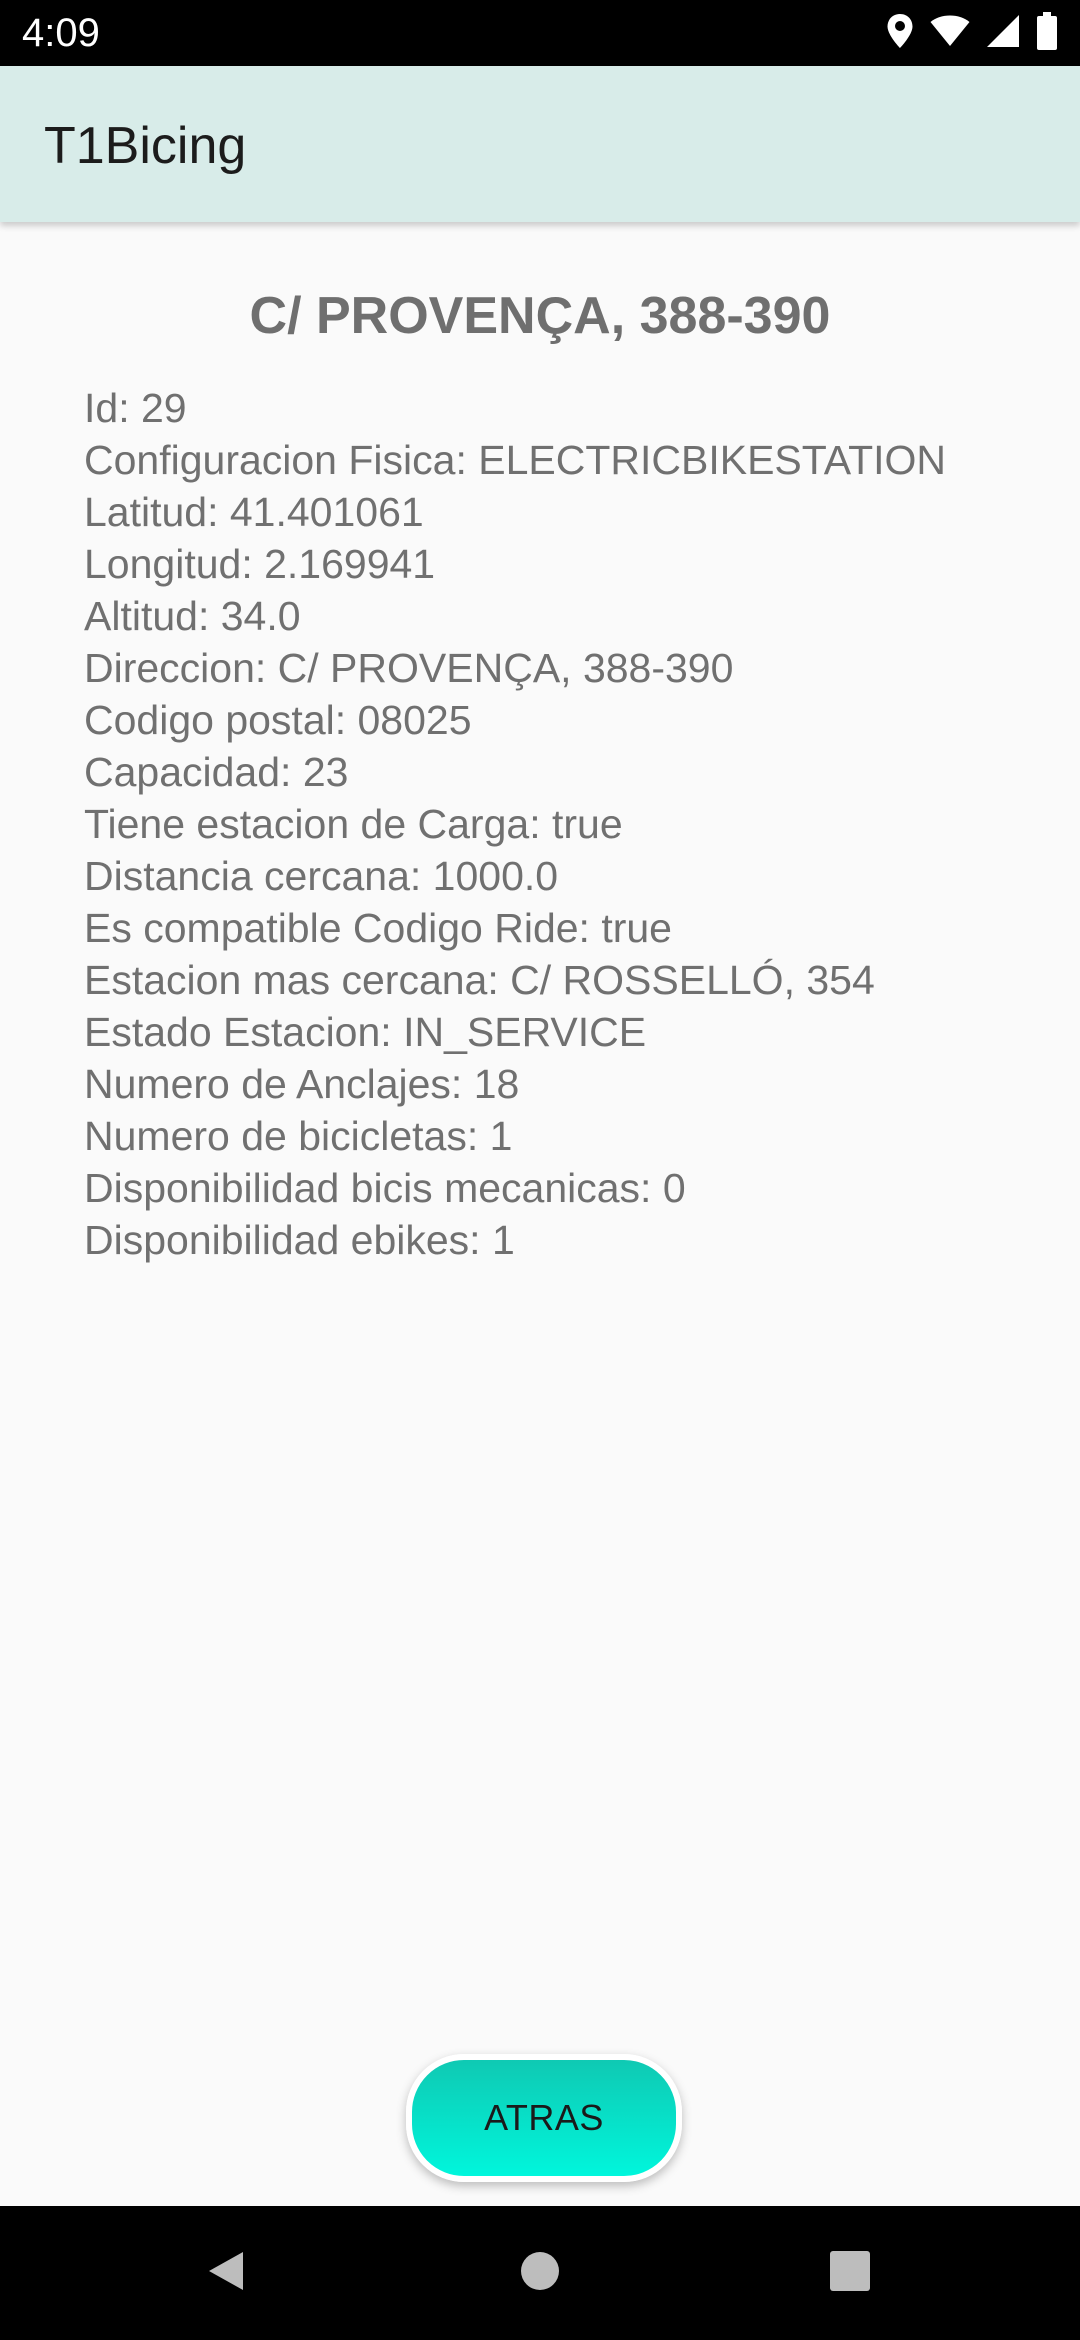 This screenshot has width=1080, height=2340. I want to click on detail-capacidad: Capacidad: 23, so click(216, 772).